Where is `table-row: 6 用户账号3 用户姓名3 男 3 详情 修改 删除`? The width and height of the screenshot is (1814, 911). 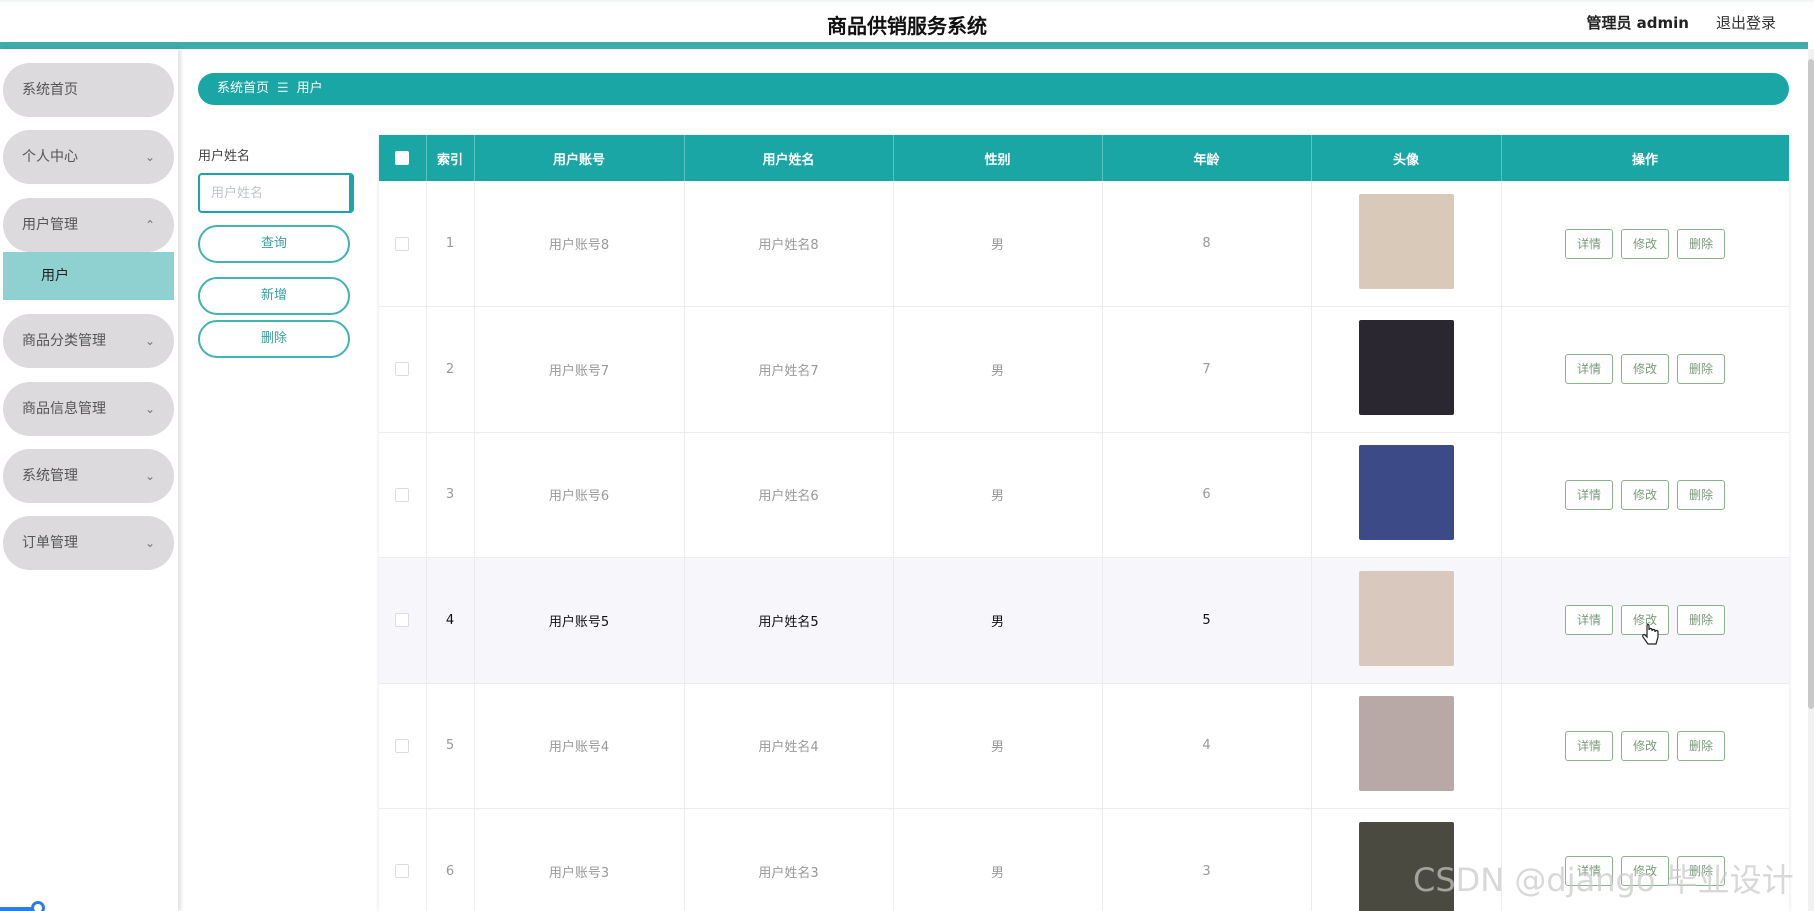
table-row: 6 用户账号3 用户姓名3 男 3 详情 修改 删除 is located at coordinates (1084, 859).